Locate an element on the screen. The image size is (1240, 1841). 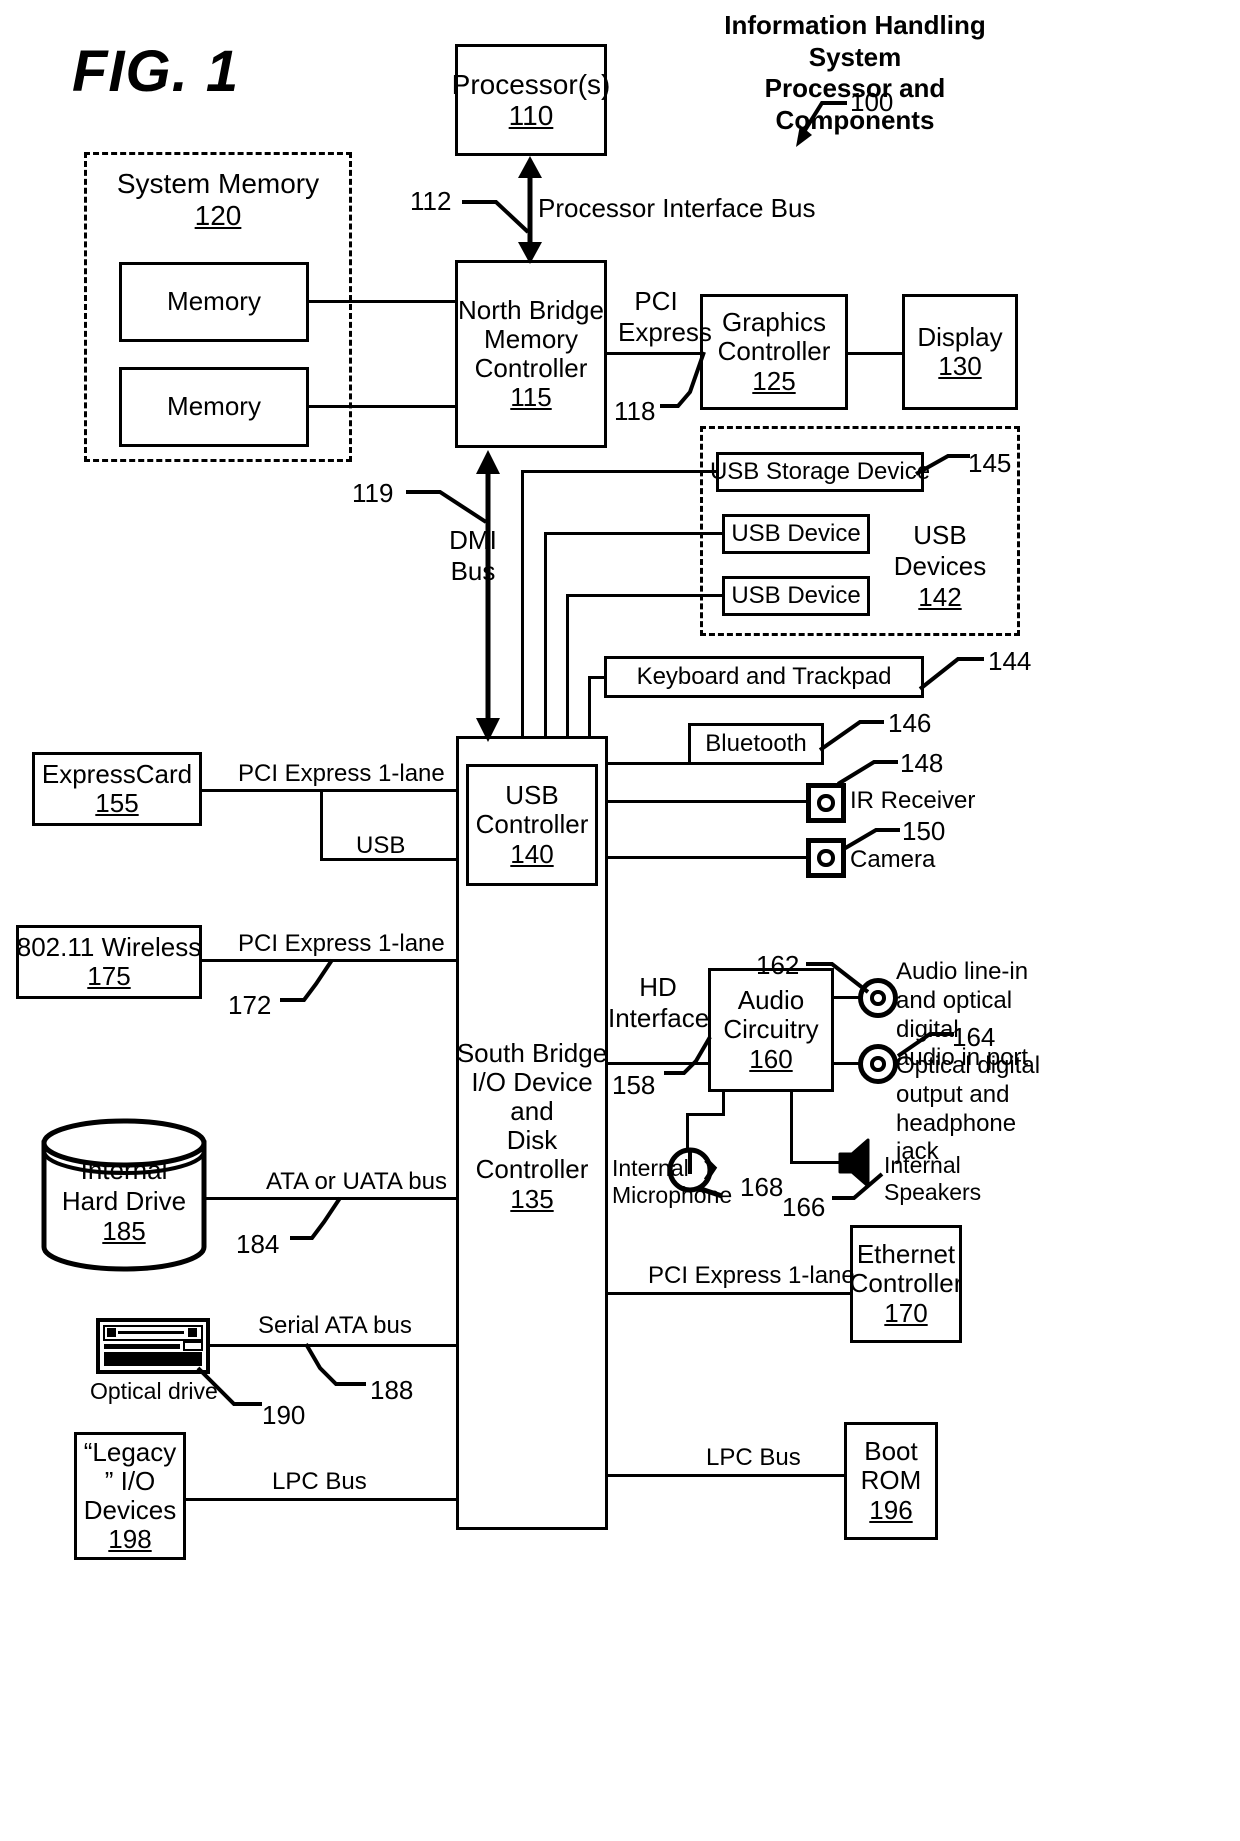
ref-162: 162 is located at coordinates (778, 965).